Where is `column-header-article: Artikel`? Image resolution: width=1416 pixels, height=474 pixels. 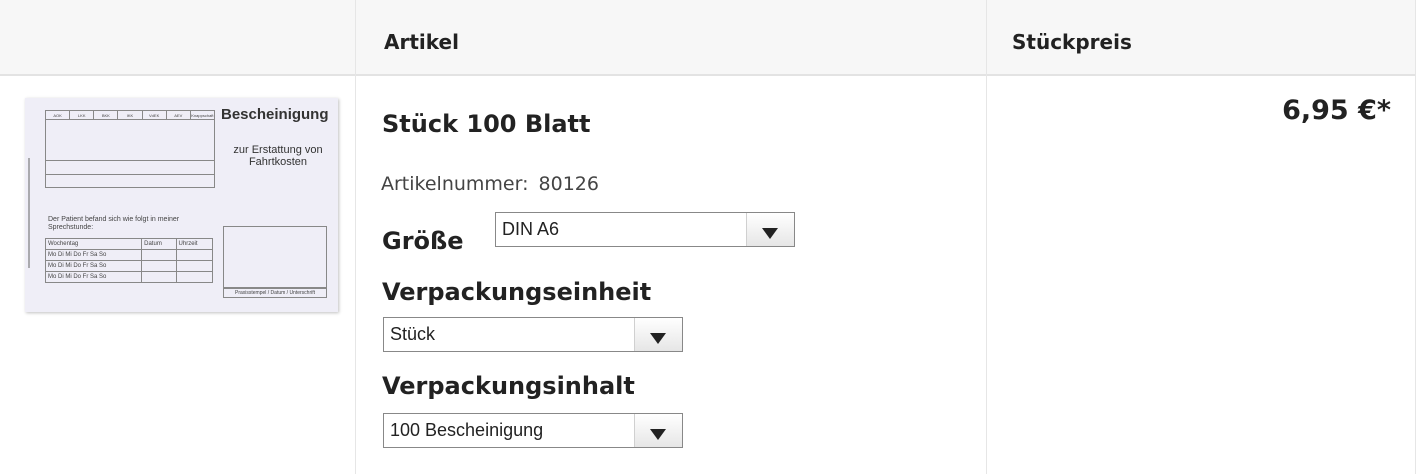 column-header-article: Artikel is located at coordinates (421, 42).